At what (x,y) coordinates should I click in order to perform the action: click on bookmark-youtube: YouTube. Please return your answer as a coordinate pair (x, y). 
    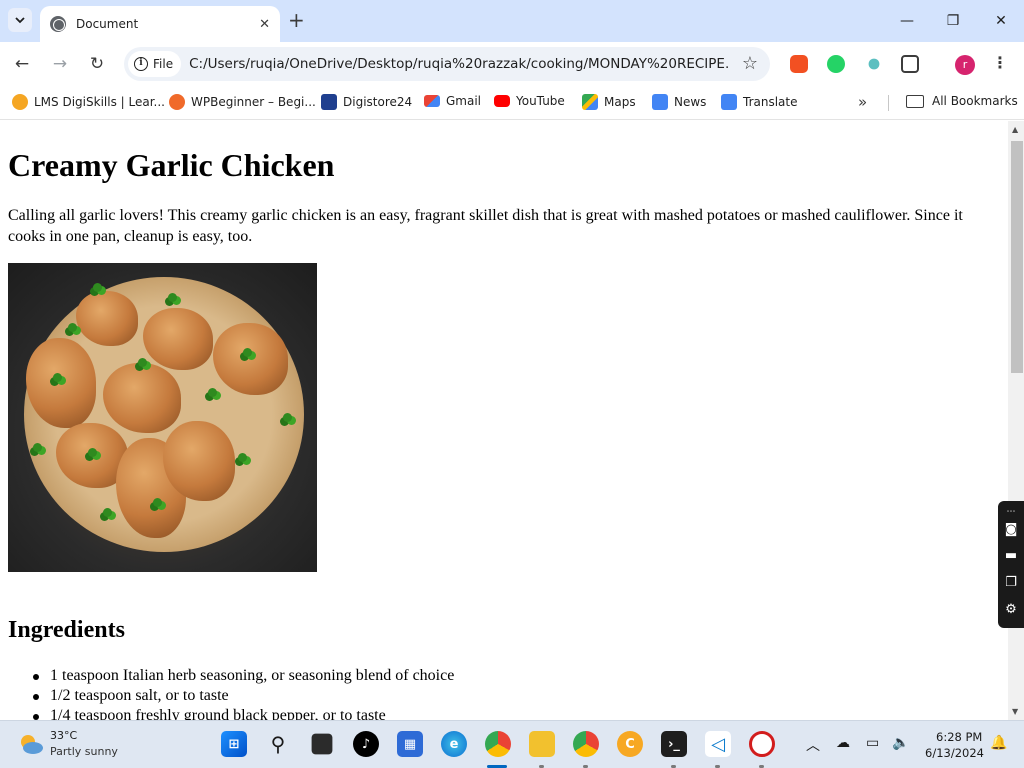
    Looking at the image, I should click on (529, 101).